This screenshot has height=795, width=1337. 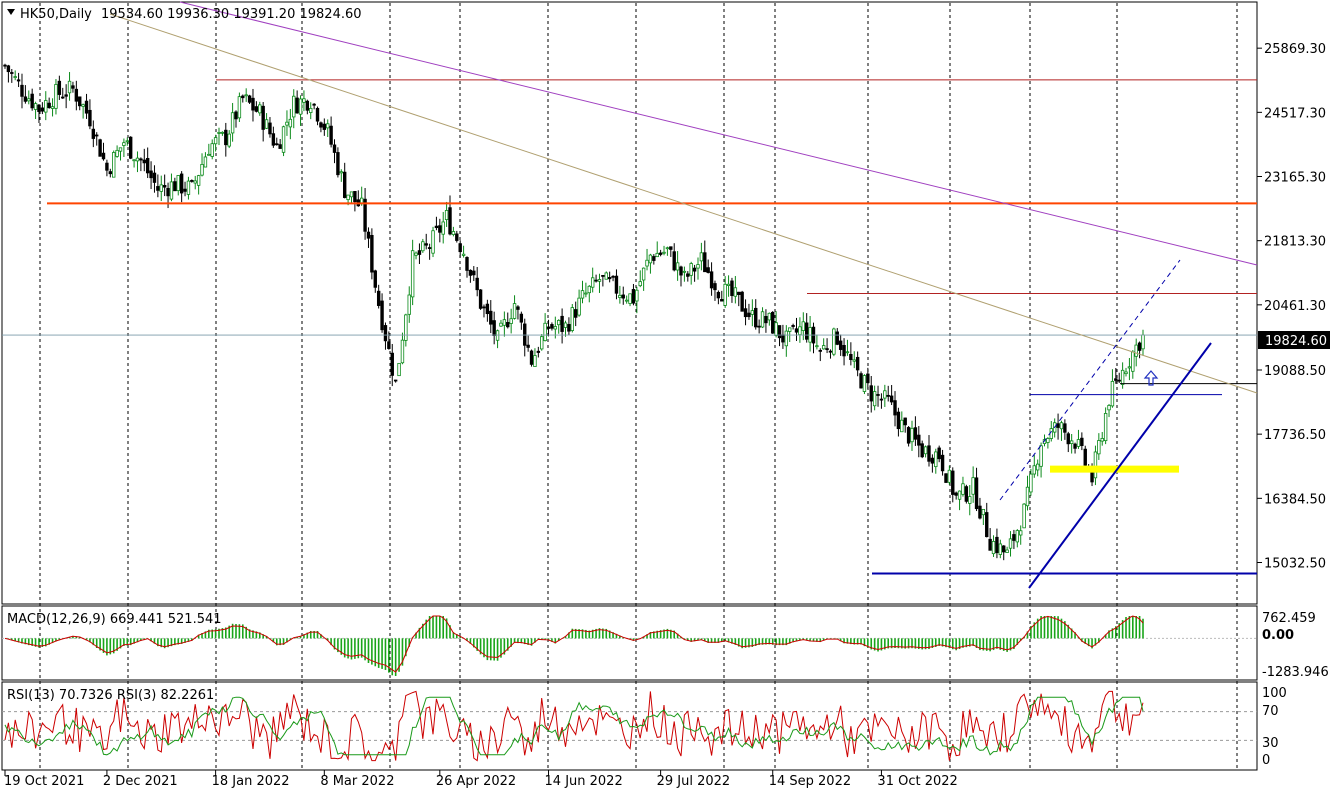 I want to click on y-tick-label: 19088.50, so click(x=1295, y=371).